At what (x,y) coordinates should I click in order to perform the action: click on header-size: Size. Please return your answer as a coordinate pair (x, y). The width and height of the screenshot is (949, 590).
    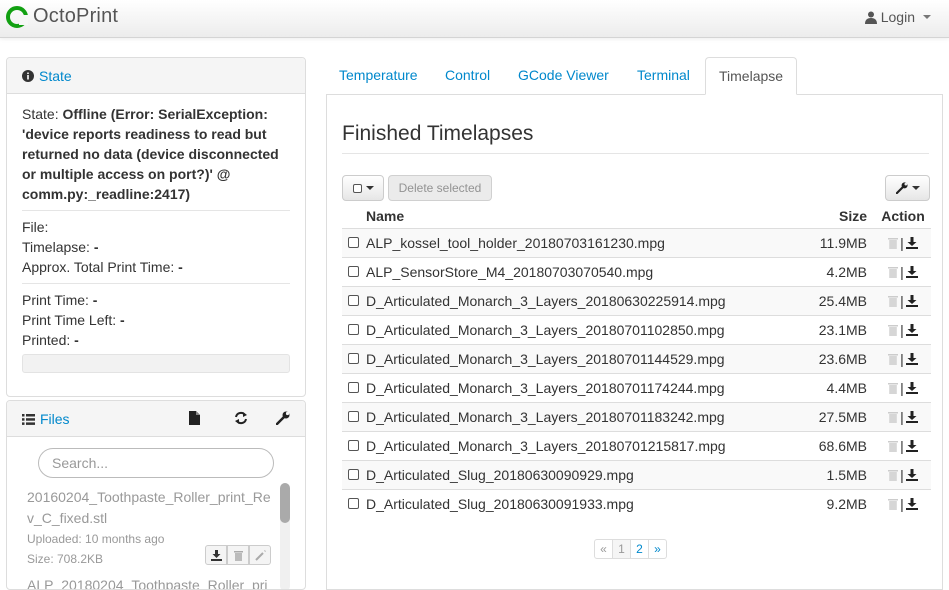
    Looking at the image, I should click on (835, 216).